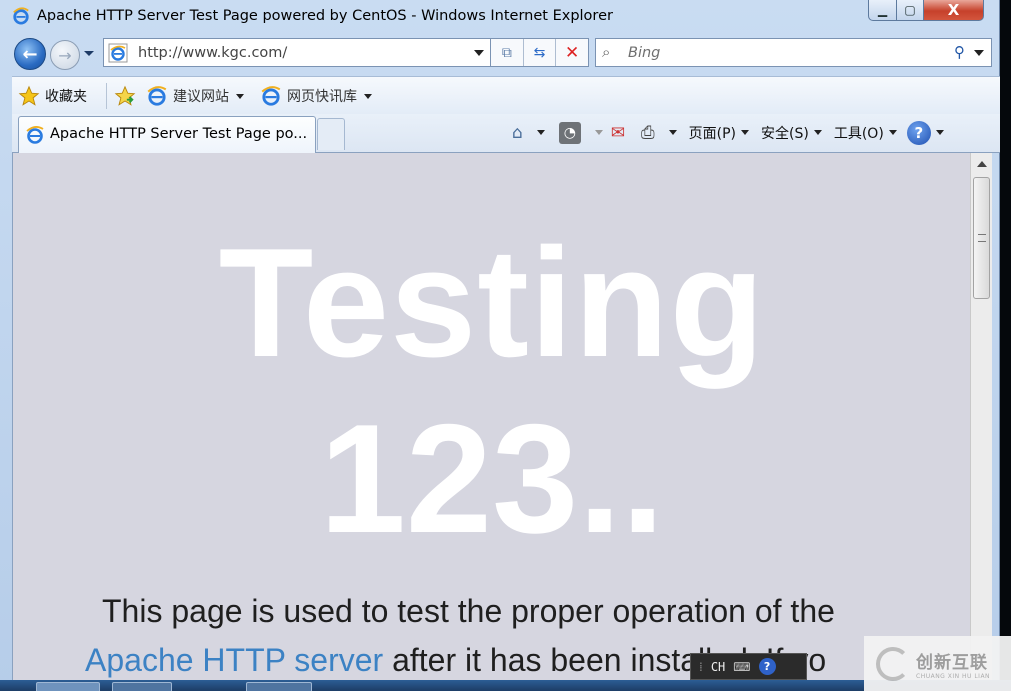 The height and width of the screenshot is (691, 1011). I want to click on ie-page-icon, so click(118, 53).